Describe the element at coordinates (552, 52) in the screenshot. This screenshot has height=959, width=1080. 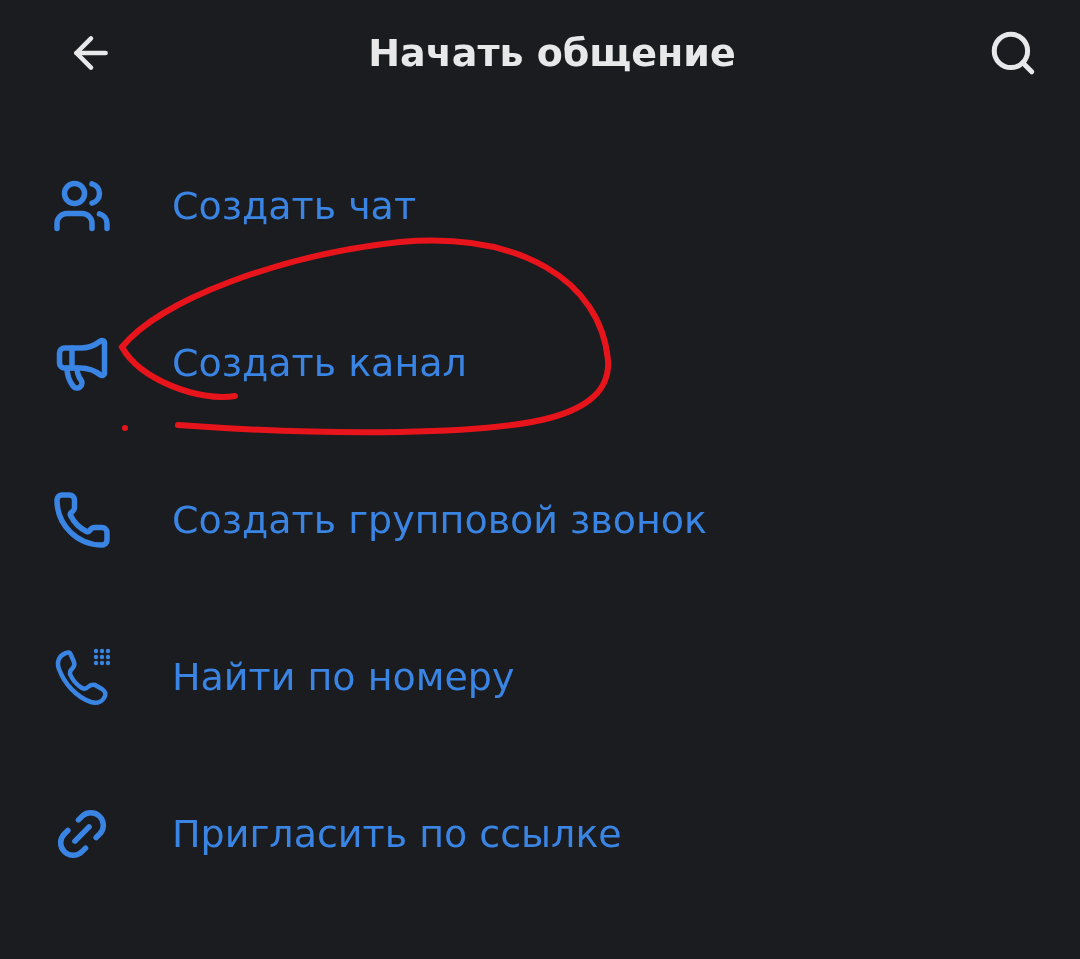
I see `screen-title: Начать общение` at that location.